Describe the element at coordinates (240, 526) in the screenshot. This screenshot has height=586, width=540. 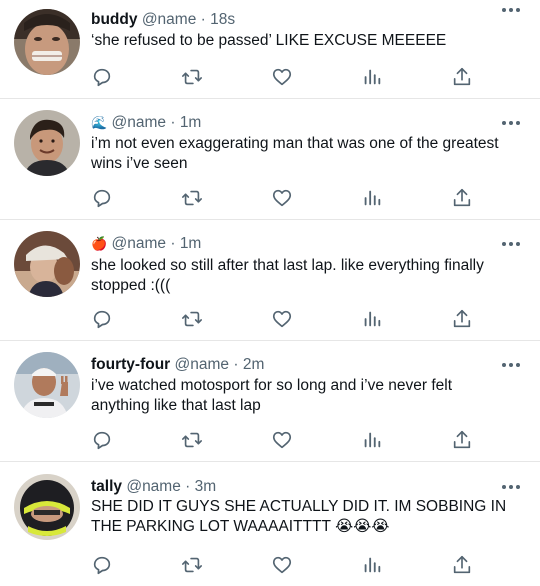
I see `tweet-text-line: THE PARKING LOT WAAAAITTTT 😭😭😭` at that location.